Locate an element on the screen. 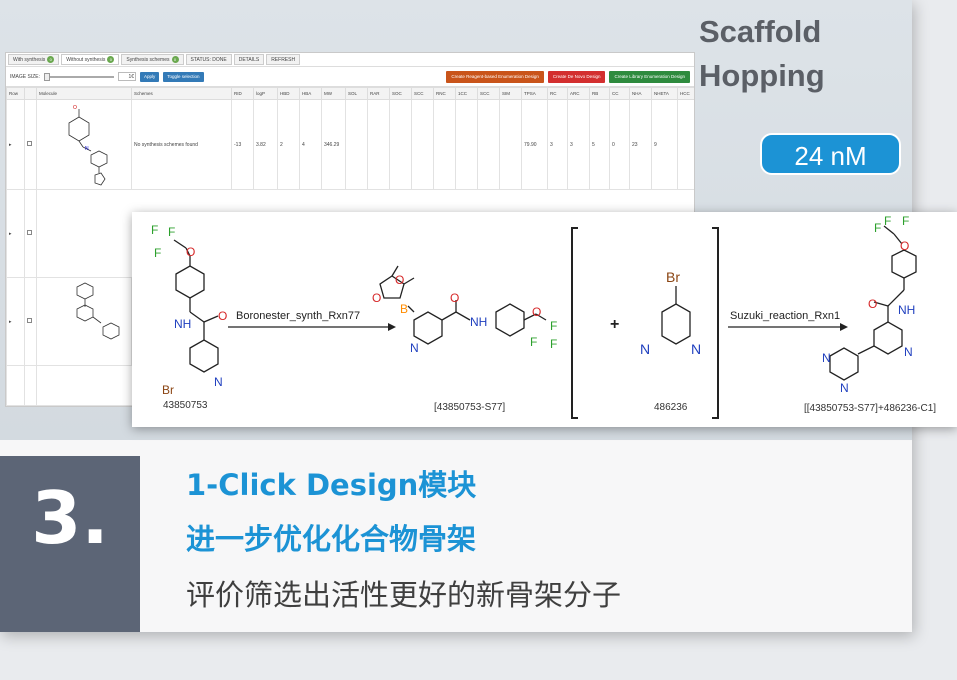  reagent-enumeration-button: Create Reagent-based Enumeration Design is located at coordinates (495, 76).